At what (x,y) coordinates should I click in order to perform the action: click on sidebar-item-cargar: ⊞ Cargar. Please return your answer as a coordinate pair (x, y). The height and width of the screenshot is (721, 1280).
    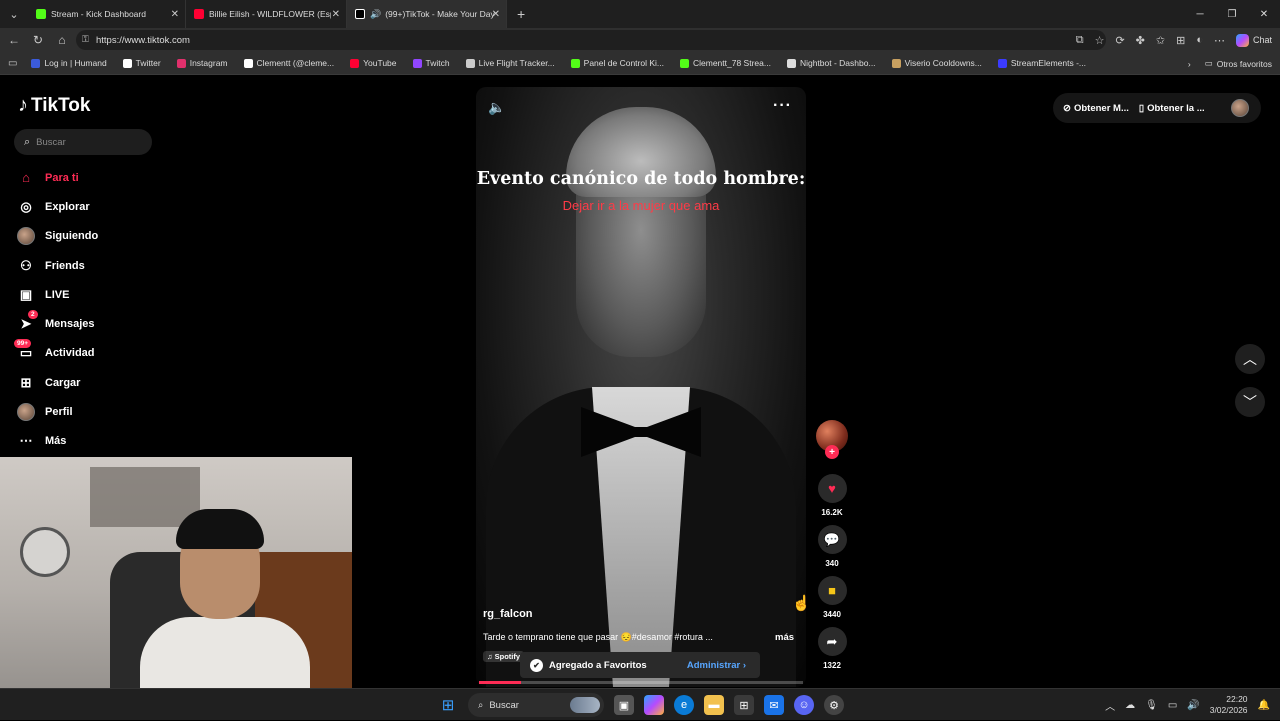
    Looking at the image, I should click on (57, 382).